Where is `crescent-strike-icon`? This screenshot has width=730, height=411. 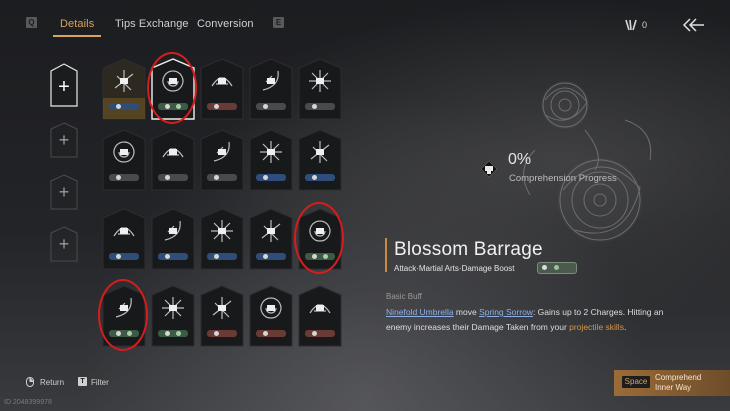
crescent-strike-icon is located at coordinates (270, 80).